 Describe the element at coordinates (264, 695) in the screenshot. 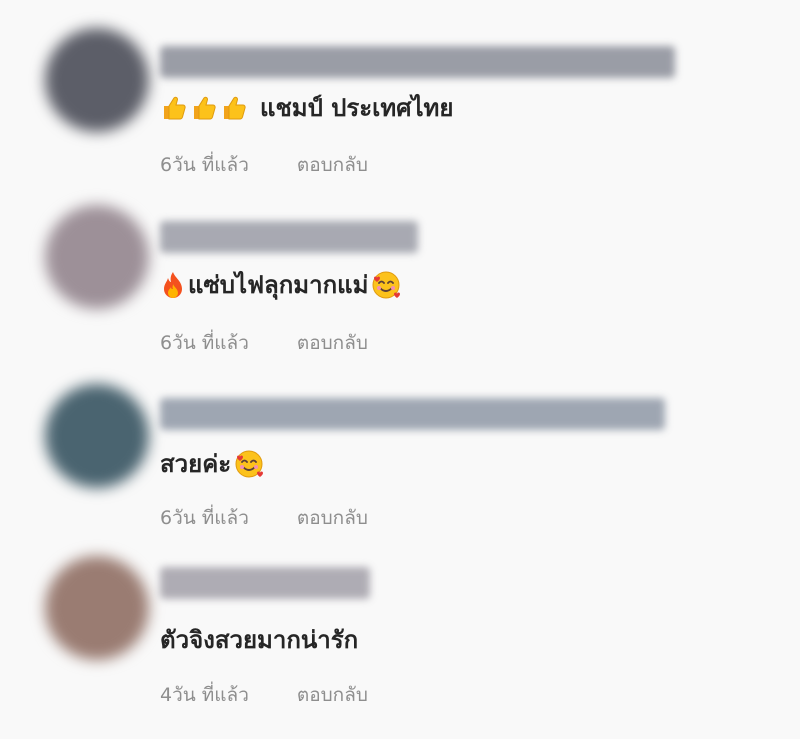

I see `comment-meta: 4วัน ที่แล้ว ตอบกลับ` at that location.